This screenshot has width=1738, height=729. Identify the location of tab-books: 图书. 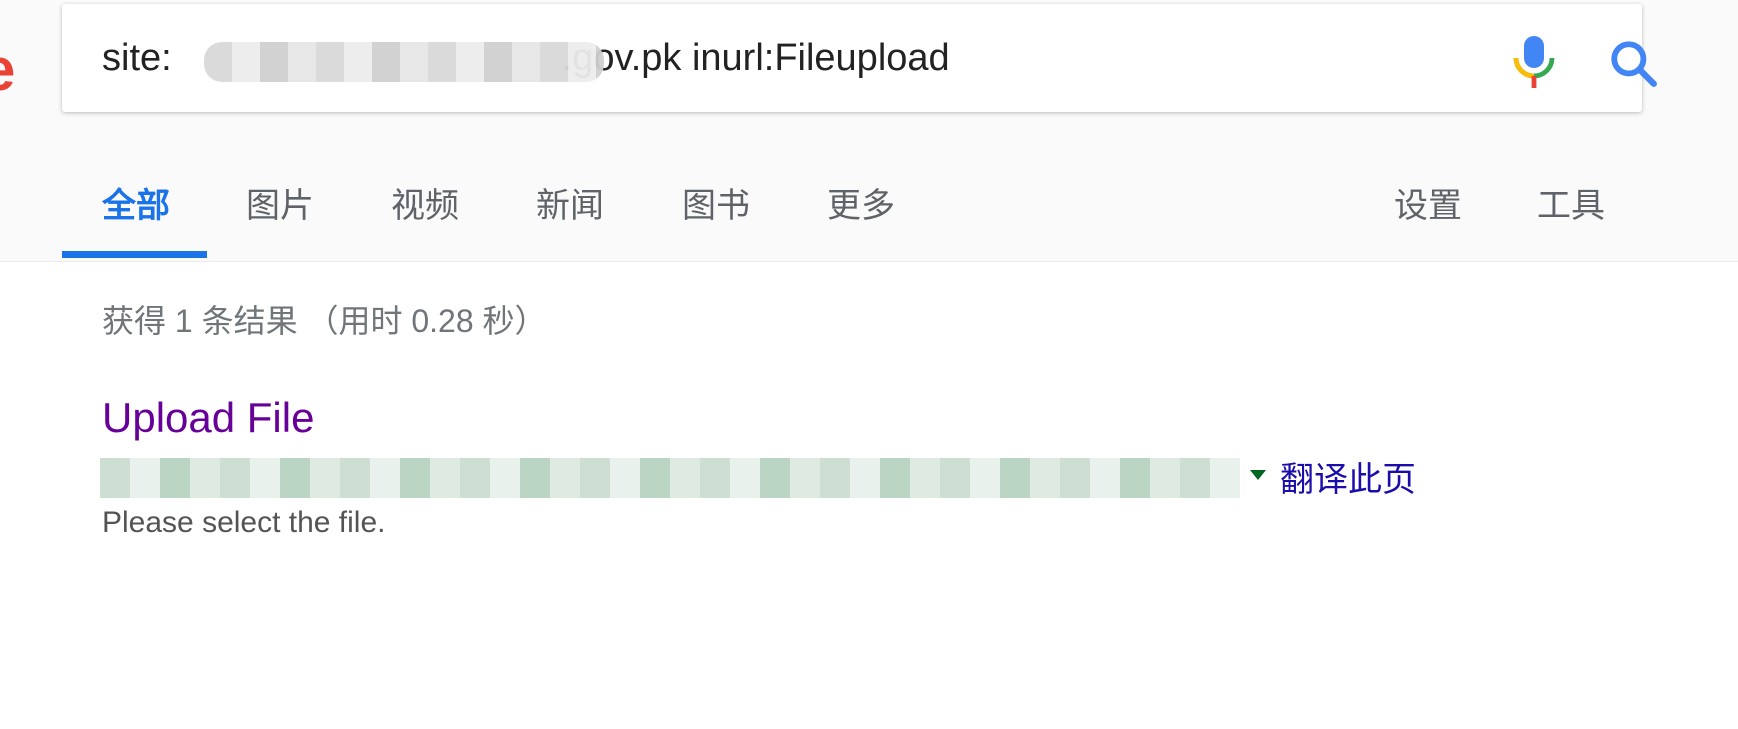
(716, 202).